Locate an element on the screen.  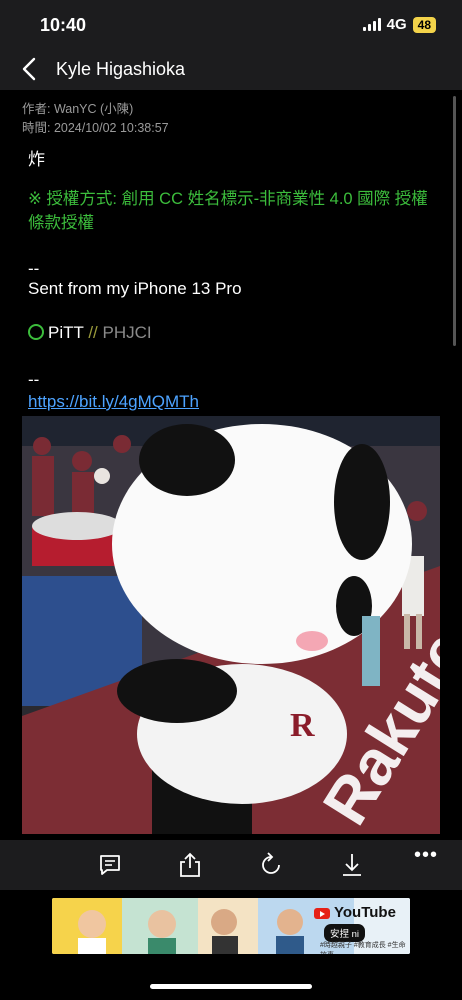
pitt-signature: PiTT // PHJCI is located at coordinates (90, 333).